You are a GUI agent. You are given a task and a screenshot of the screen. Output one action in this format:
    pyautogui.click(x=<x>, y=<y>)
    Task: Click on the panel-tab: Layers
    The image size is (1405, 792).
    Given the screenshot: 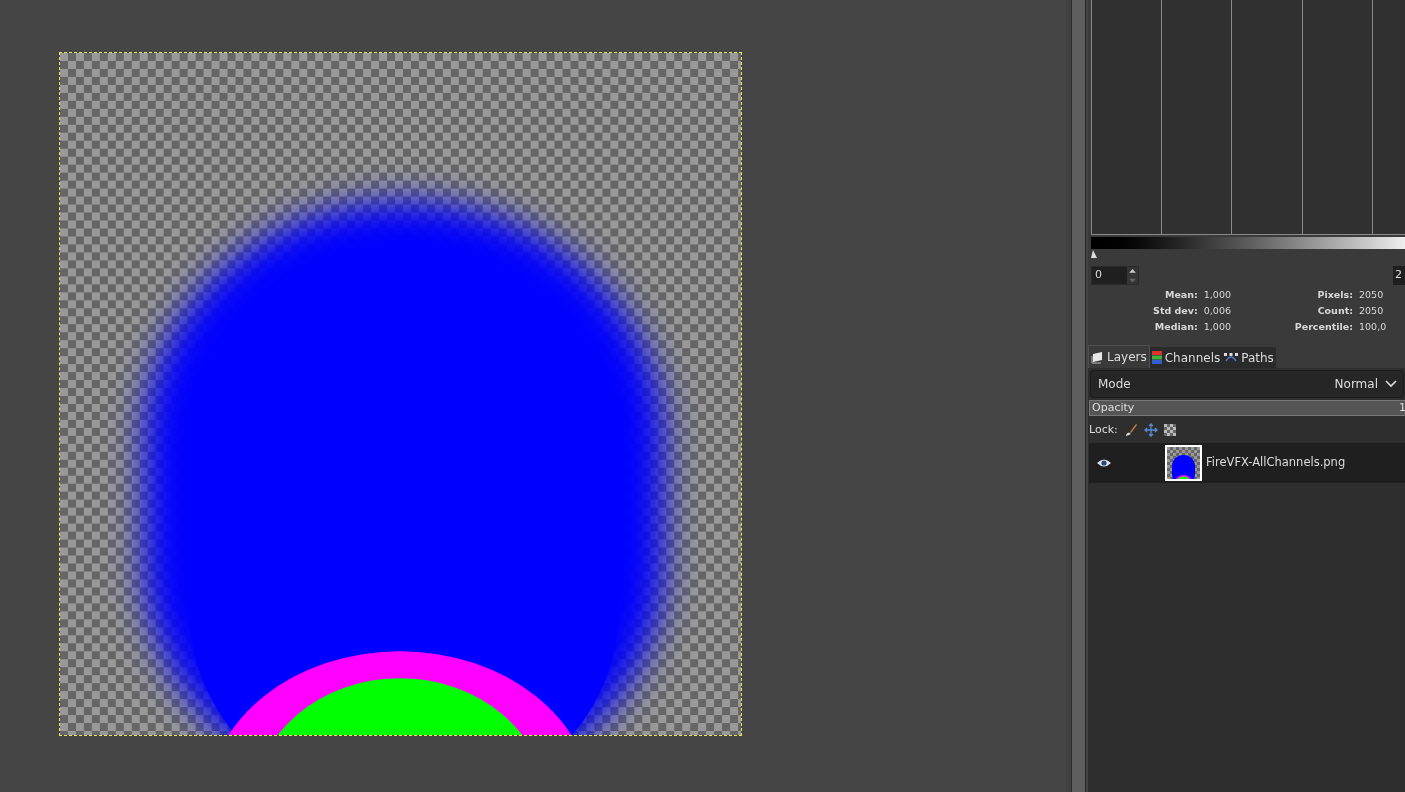 What is the action you would take?
    pyautogui.click(x=1119, y=356)
    